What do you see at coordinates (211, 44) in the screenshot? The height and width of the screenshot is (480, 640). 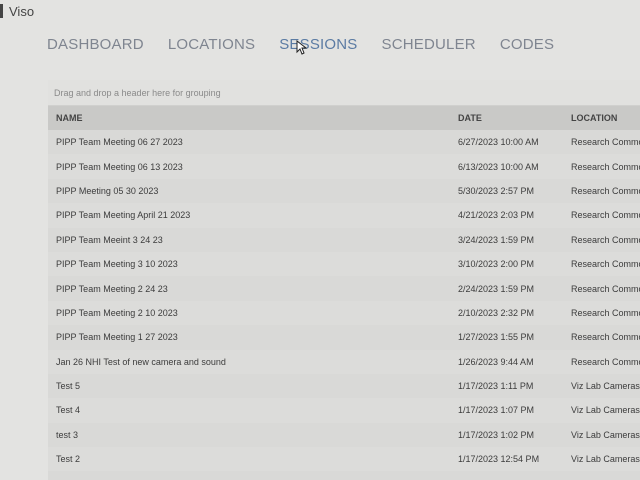 I see `tab-locations: LOCATIONS` at bounding box center [211, 44].